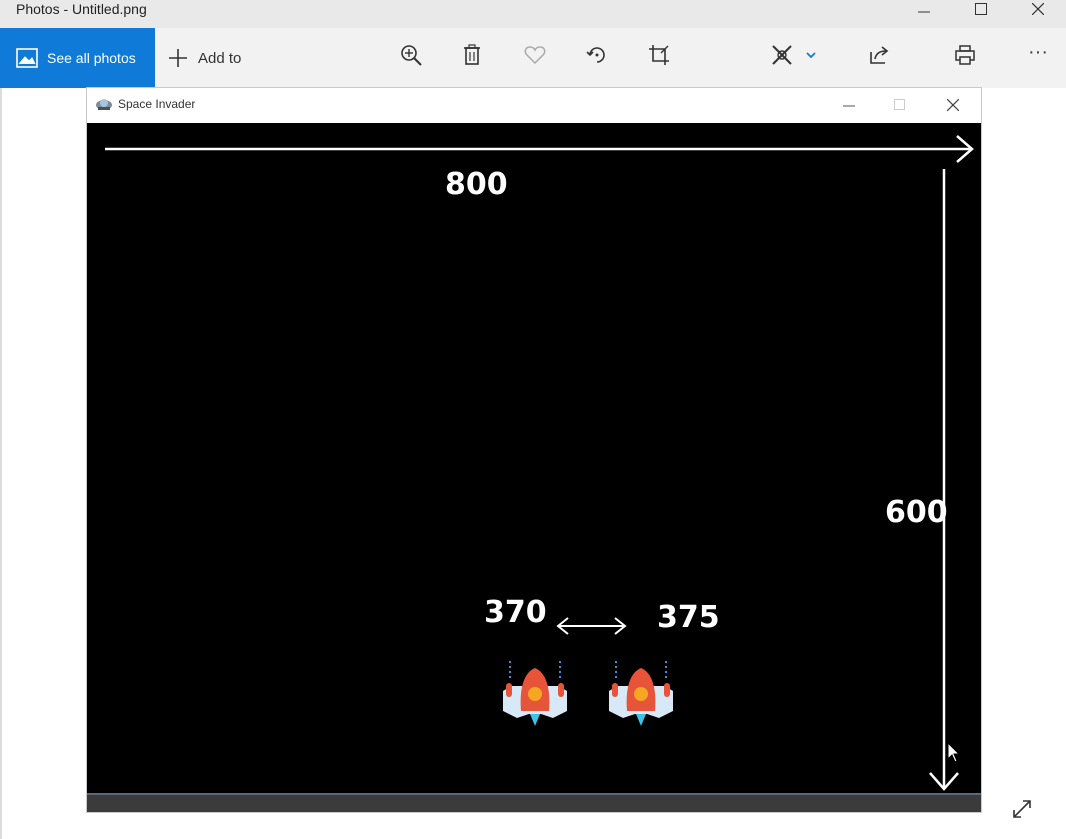 The height and width of the screenshot is (839, 1066). I want to click on see-all-photos-button: See all photos, so click(77, 58).